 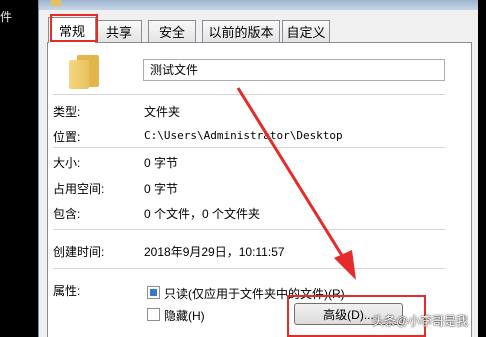 What do you see at coordinates (202, 214) in the screenshot?
I see `contains-value: 0 个文件，0 个文件夹` at bounding box center [202, 214].